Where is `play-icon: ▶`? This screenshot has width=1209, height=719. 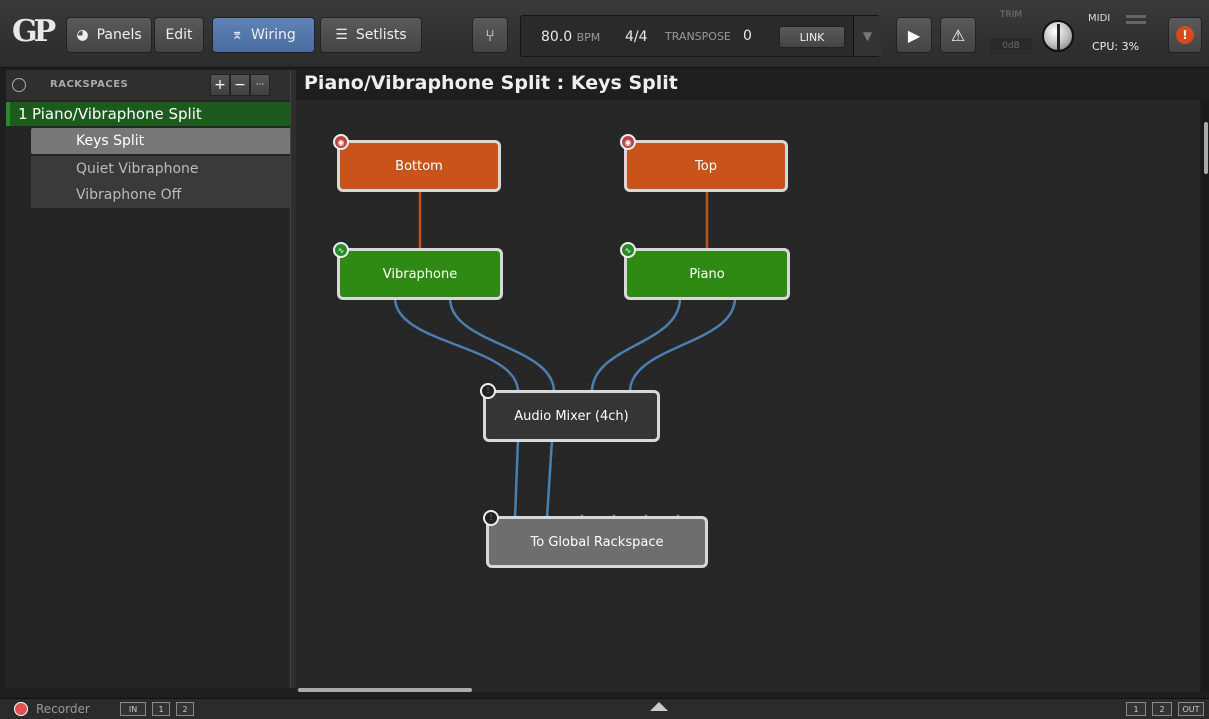 play-icon: ▶ is located at coordinates (914, 35).